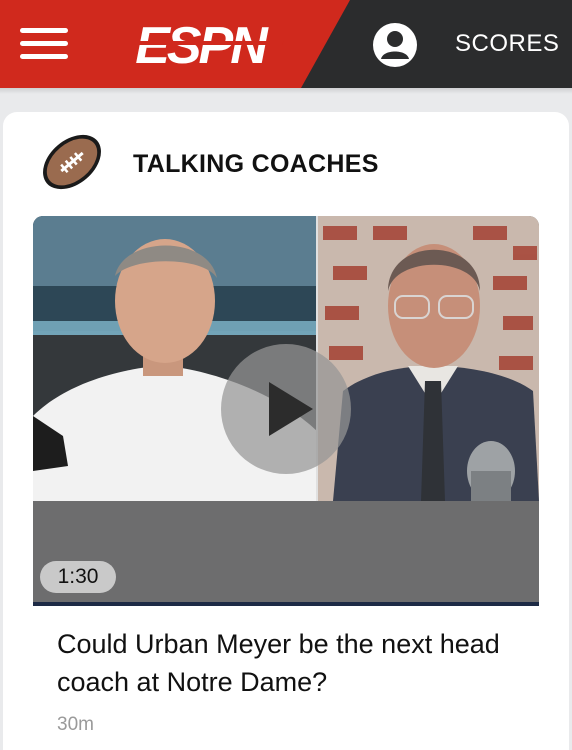 This screenshot has width=572, height=750. What do you see at coordinates (286, 91) in the screenshot?
I see `header-shadow` at bounding box center [286, 91].